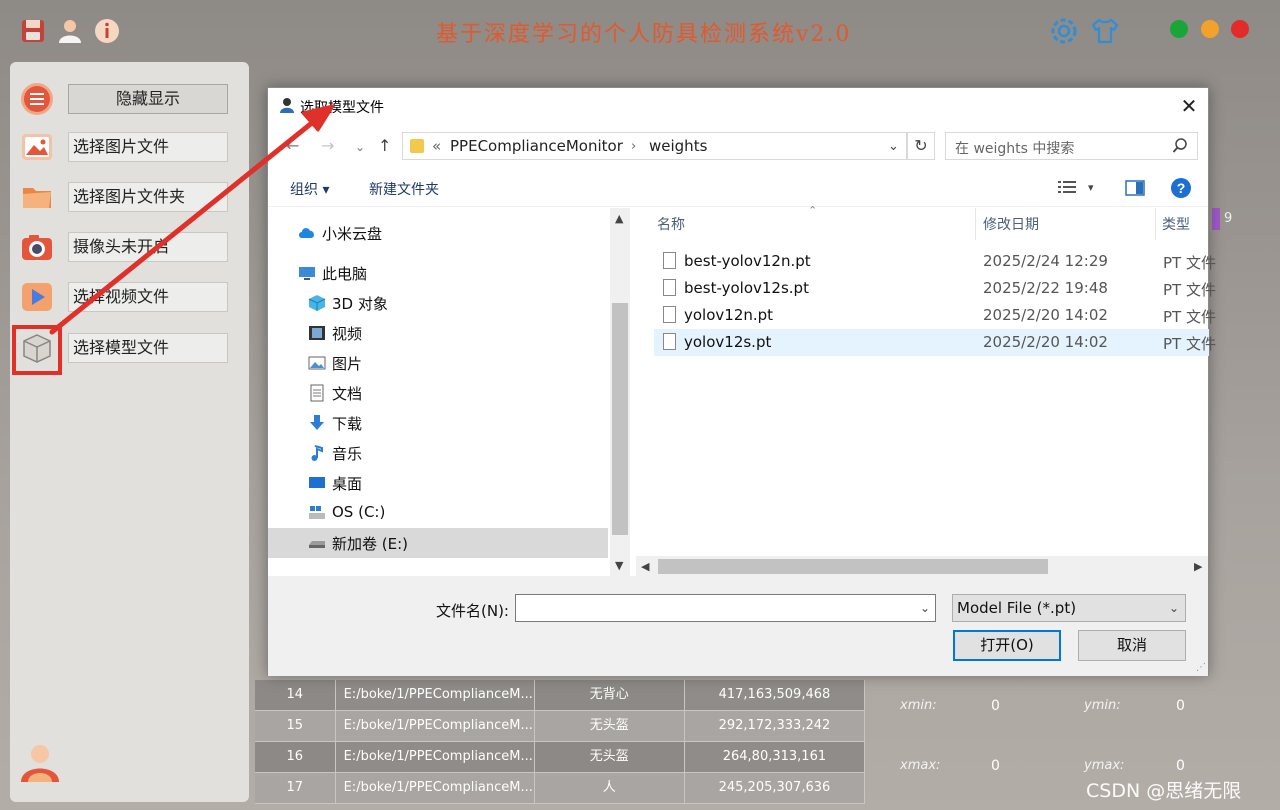  What do you see at coordinates (192, 219) in the screenshot?
I see `annotation-arrow` at bounding box center [192, 219].